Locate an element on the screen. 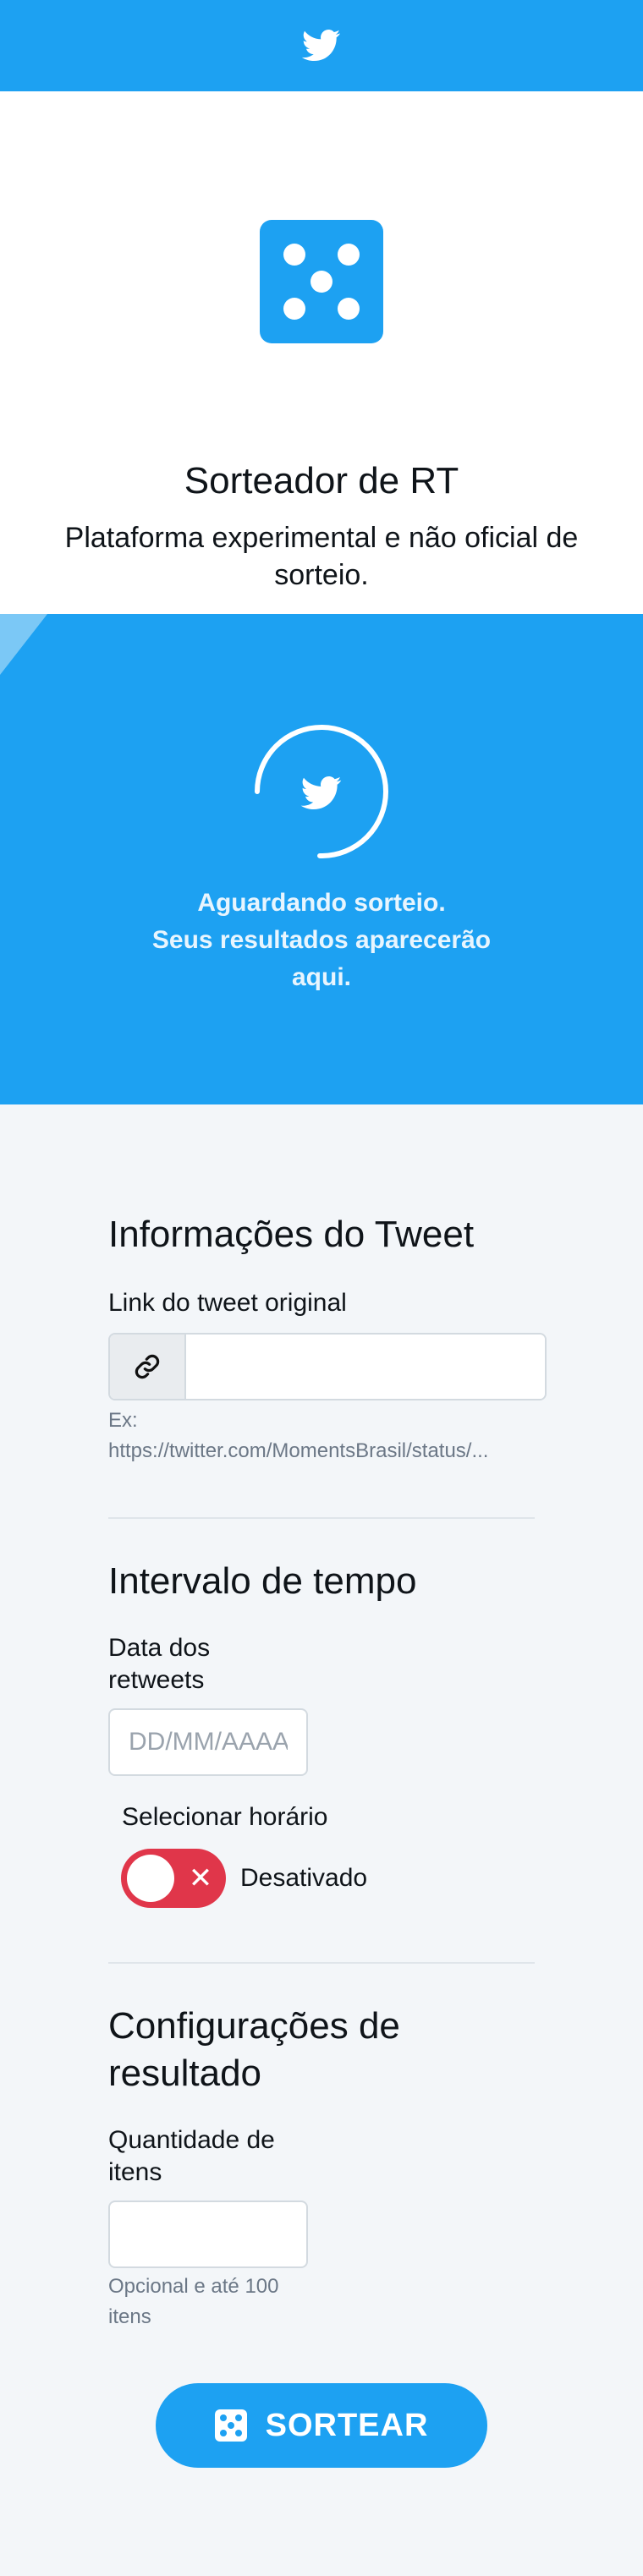 The width and height of the screenshot is (643, 2576). tweet-link-field is located at coordinates (327, 1366).